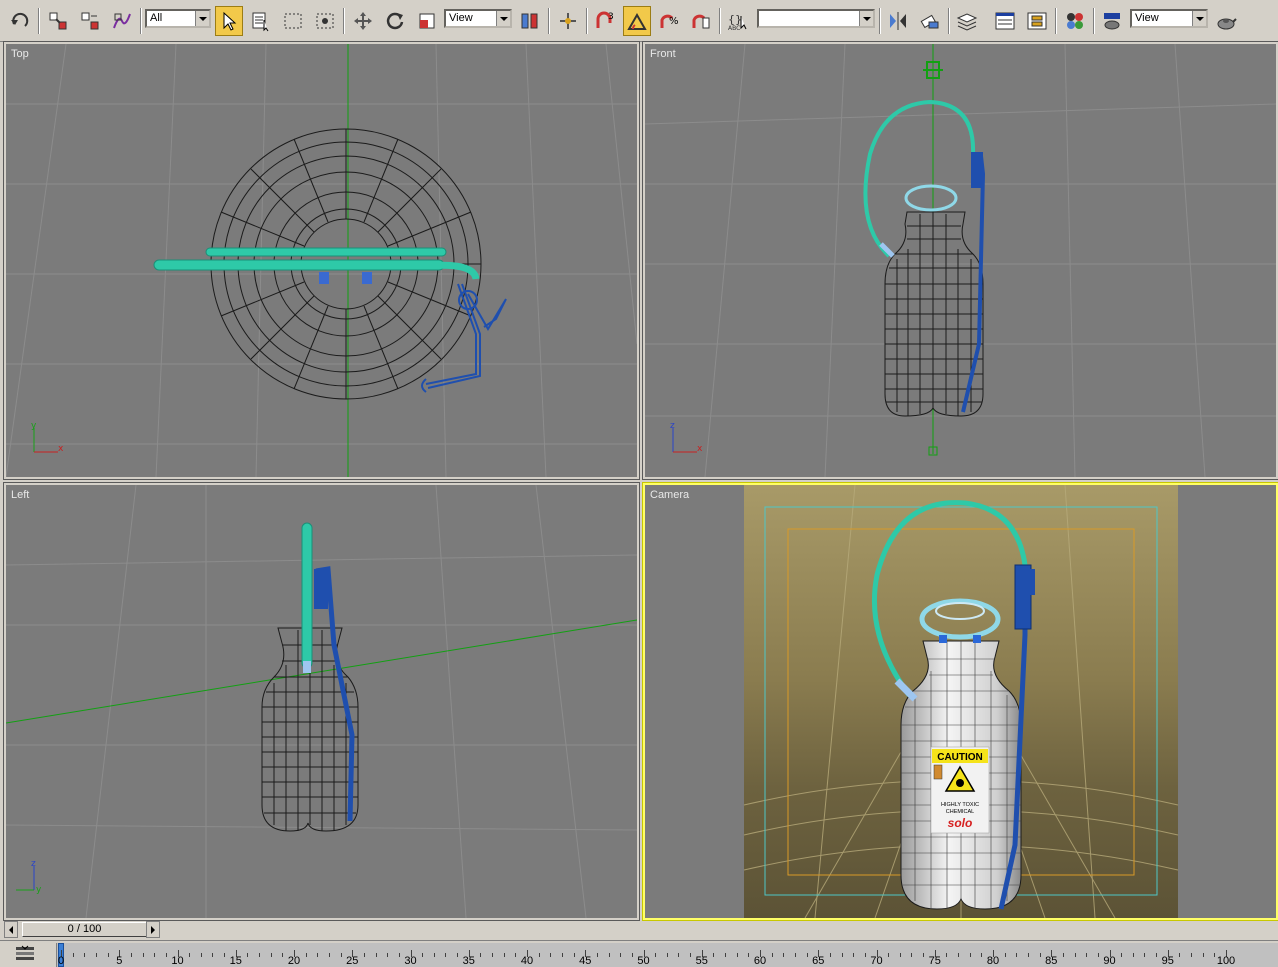 The width and height of the screenshot is (1278, 967). Describe the element at coordinates (734, 28) in the screenshot. I see `svg-text: ABC` at that location.